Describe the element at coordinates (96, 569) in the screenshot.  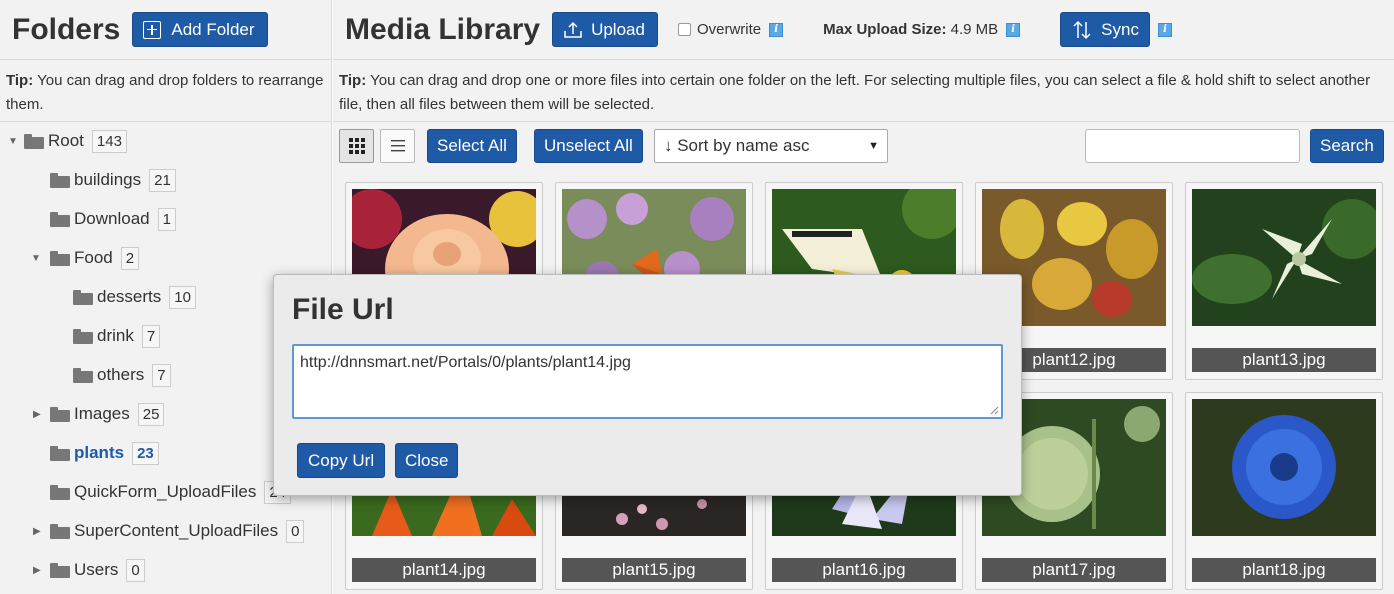
I see `folder-label: Users` at that location.